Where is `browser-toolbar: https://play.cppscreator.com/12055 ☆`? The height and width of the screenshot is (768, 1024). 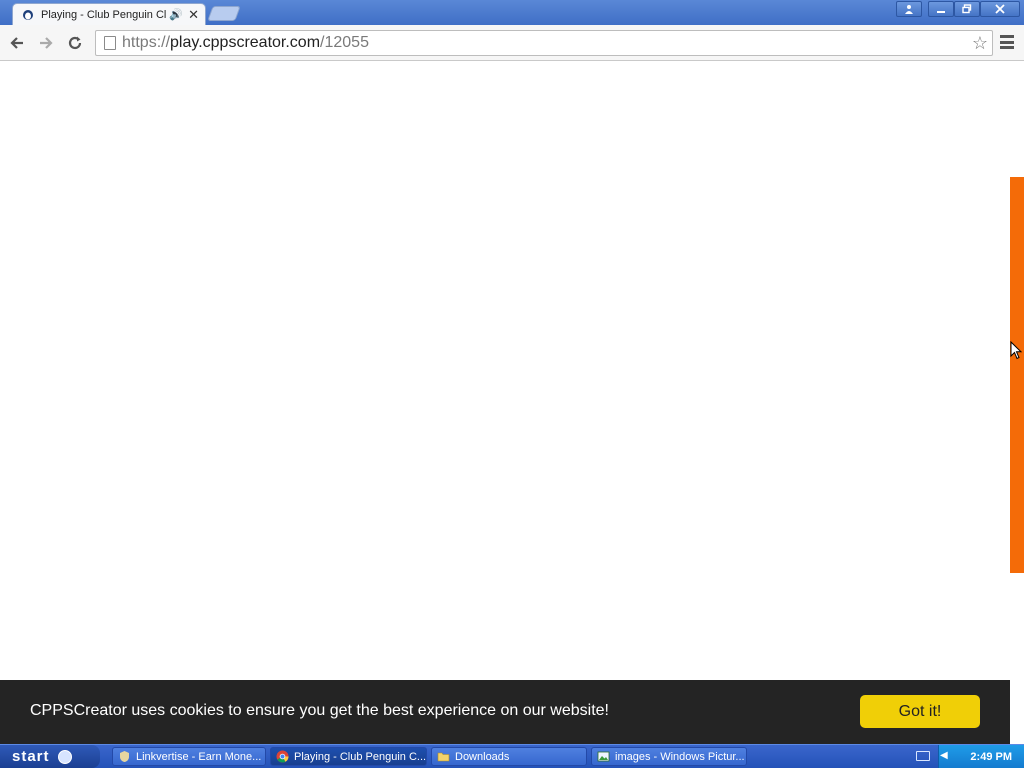
browser-toolbar: https://play.cppscreator.com/12055 ☆ is located at coordinates (512, 43).